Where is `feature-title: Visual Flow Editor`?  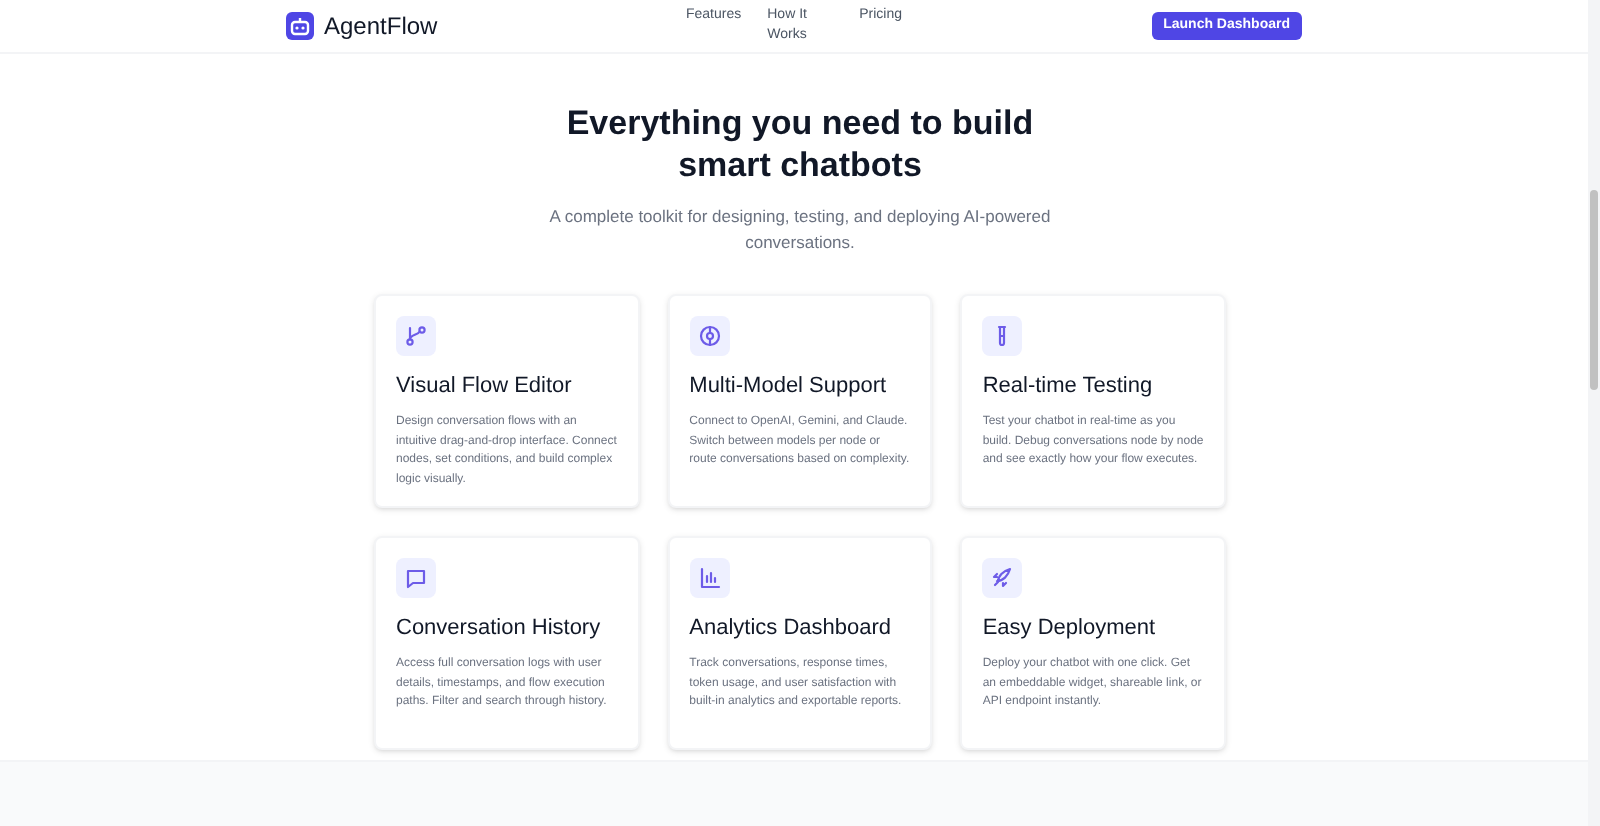 feature-title: Visual Flow Editor is located at coordinates (485, 386).